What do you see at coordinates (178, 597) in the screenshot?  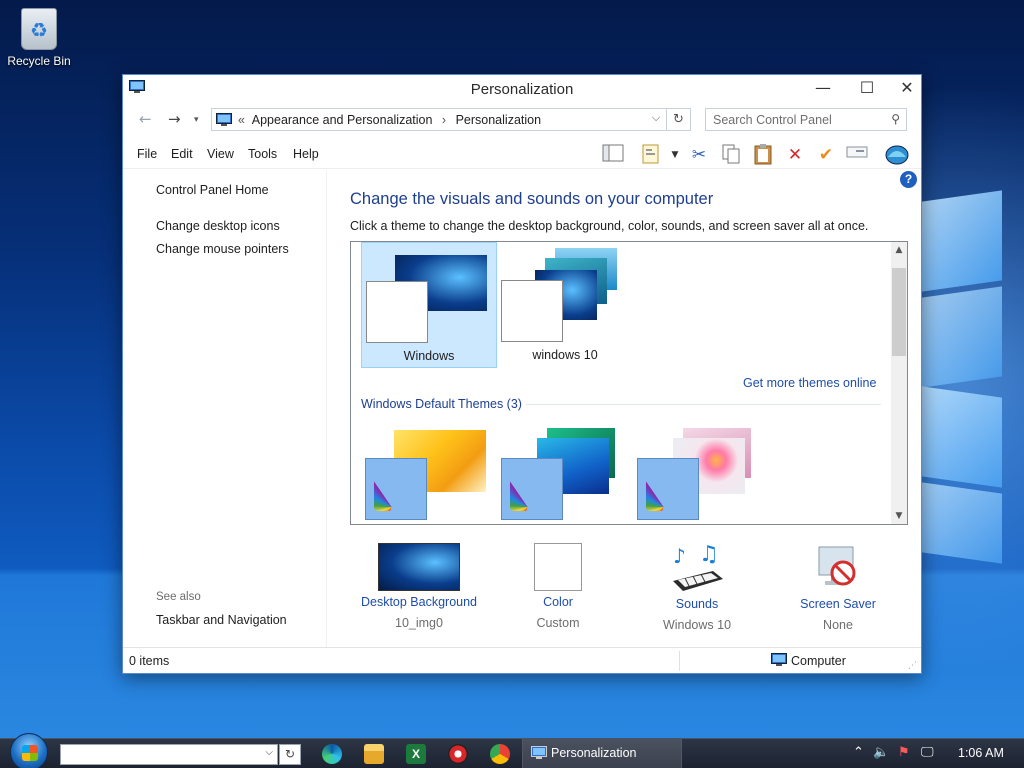 I see `see-also-label: See also` at bounding box center [178, 597].